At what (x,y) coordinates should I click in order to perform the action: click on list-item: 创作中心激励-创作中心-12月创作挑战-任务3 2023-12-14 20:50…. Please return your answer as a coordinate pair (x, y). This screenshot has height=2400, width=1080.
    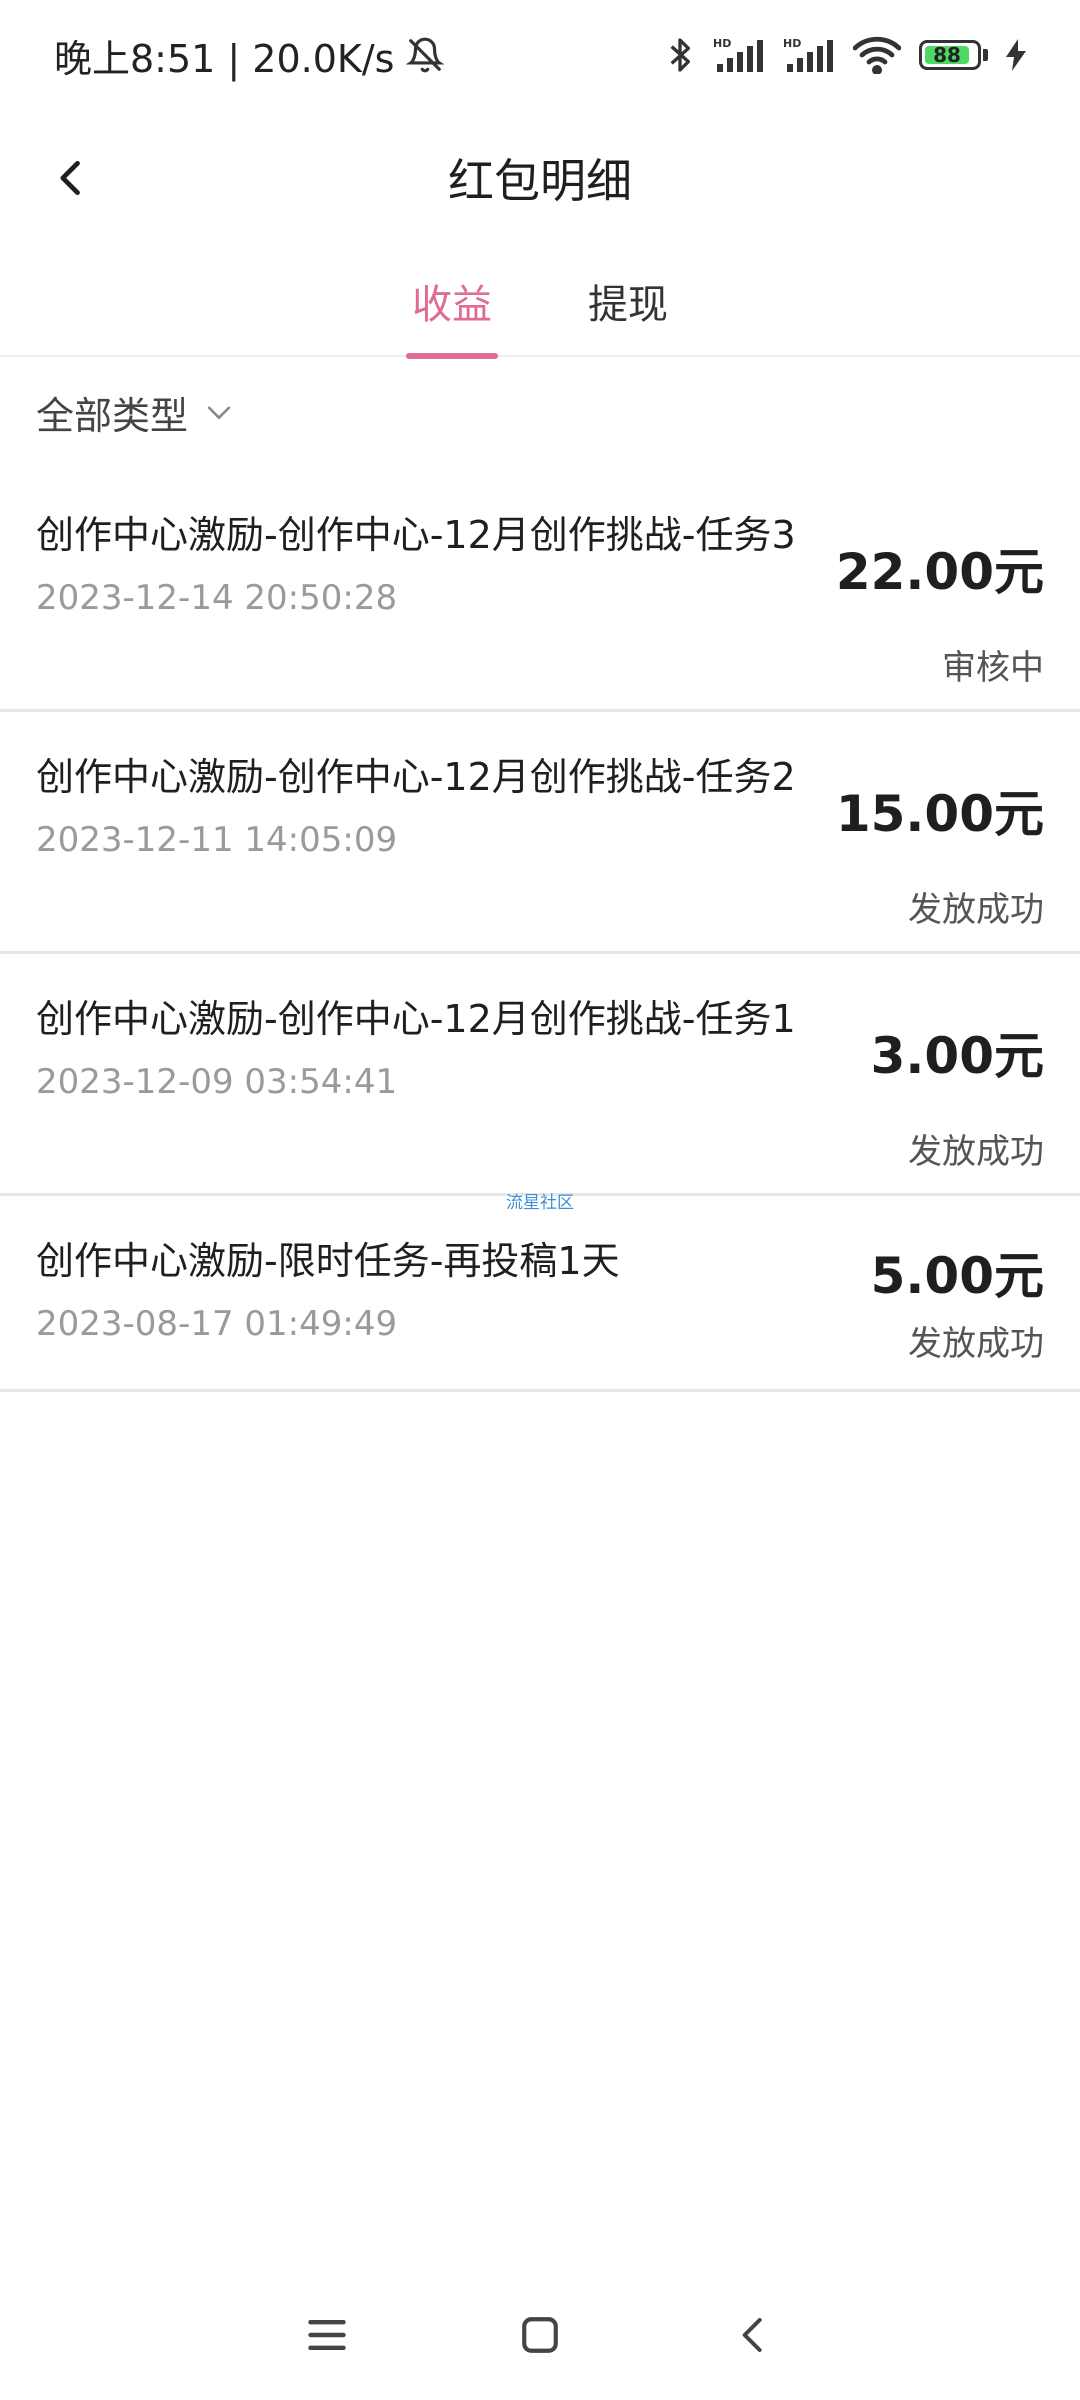
    Looking at the image, I should click on (540, 591).